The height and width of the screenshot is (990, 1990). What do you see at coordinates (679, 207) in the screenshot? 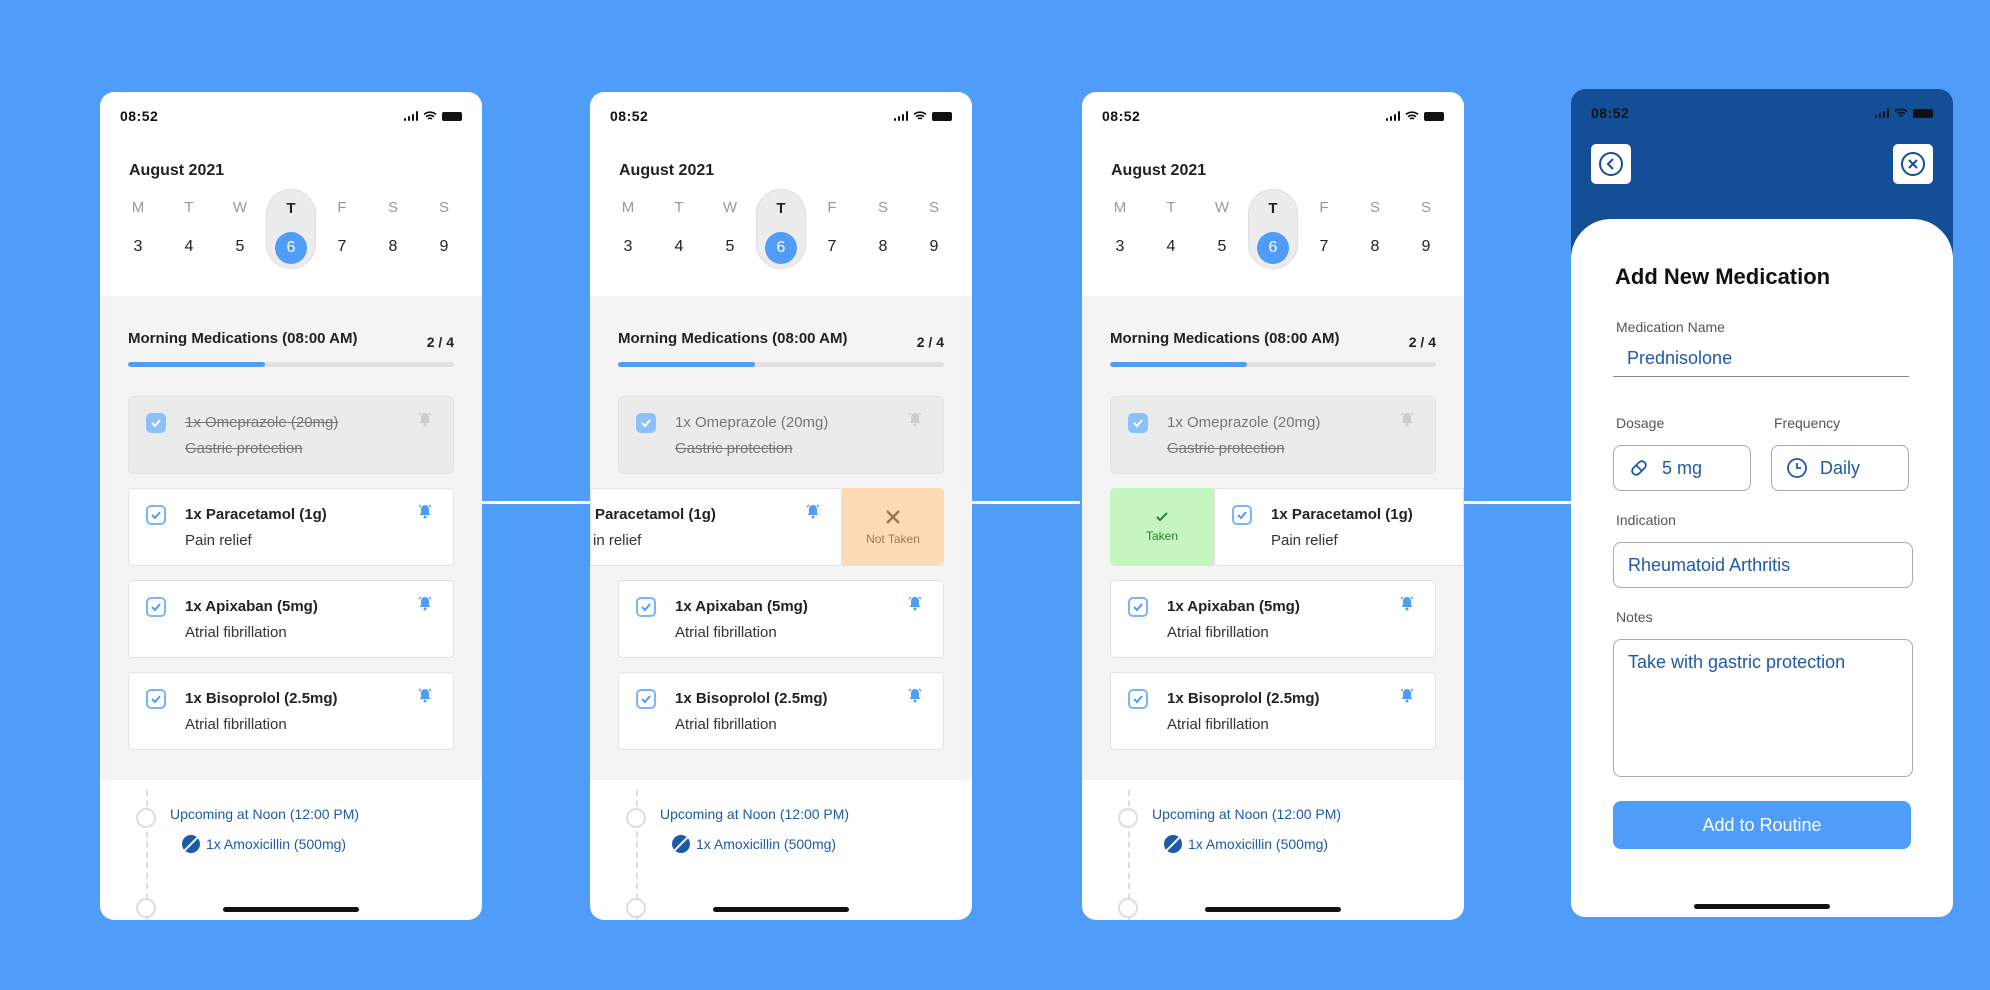
I see `day-letter: T` at bounding box center [679, 207].